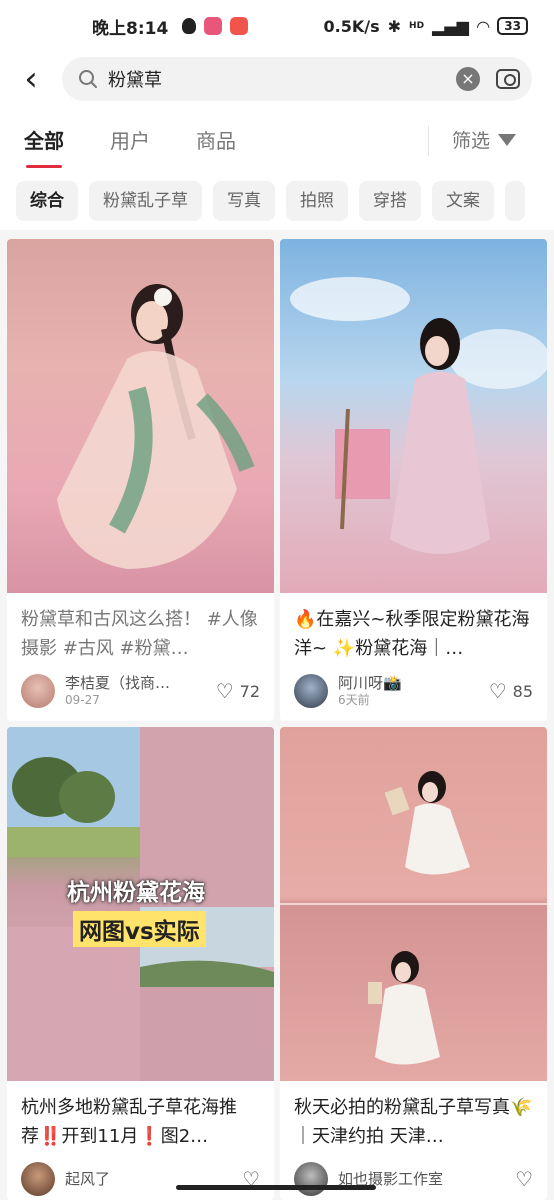 This screenshot has height=1200, width=554. What do you see at coordinates (428, 141) in the screenshot?
I see `tabs-divider` at bounding box center [428, 141].